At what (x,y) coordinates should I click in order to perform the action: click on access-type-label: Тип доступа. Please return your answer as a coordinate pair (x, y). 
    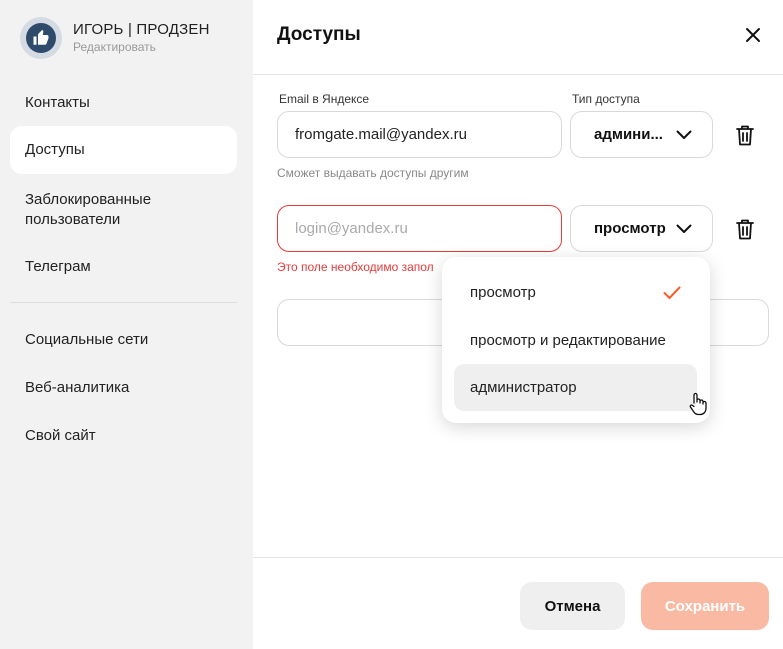
    Looking at the image, I should click on (606, 99).